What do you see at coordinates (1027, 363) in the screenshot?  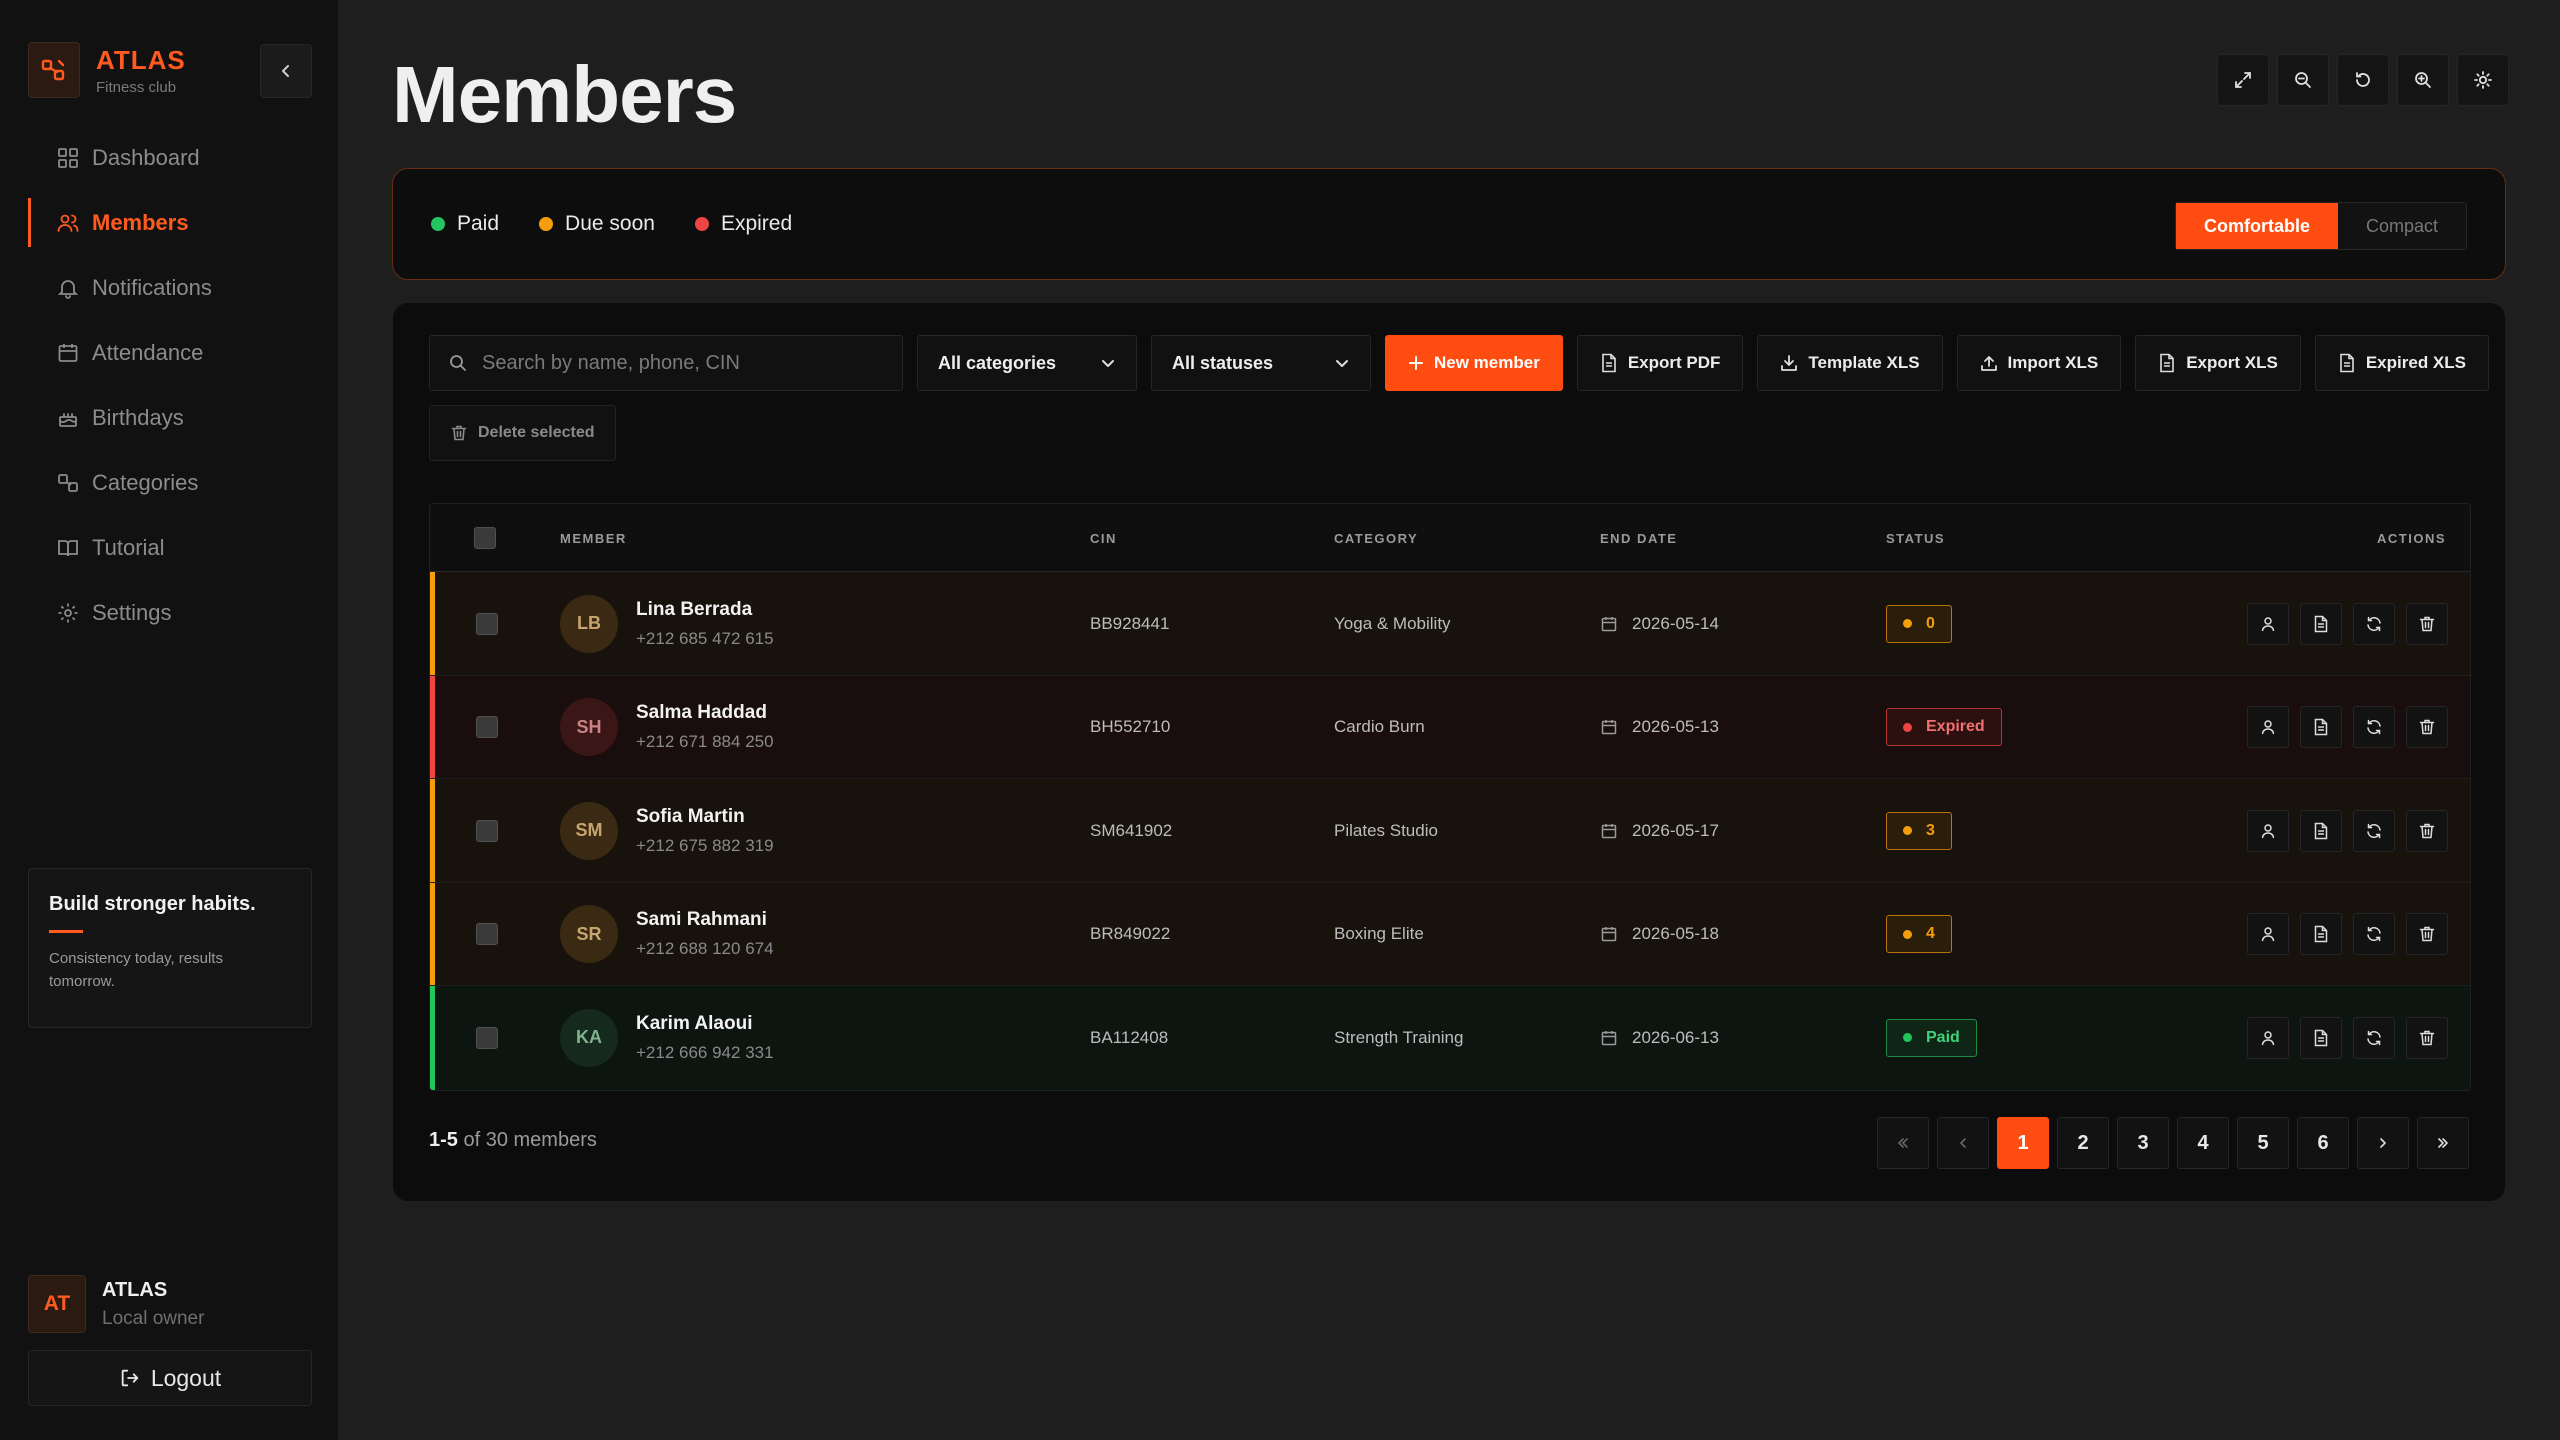 I see `category-select: All categories` at bounding box center [1027, 363].